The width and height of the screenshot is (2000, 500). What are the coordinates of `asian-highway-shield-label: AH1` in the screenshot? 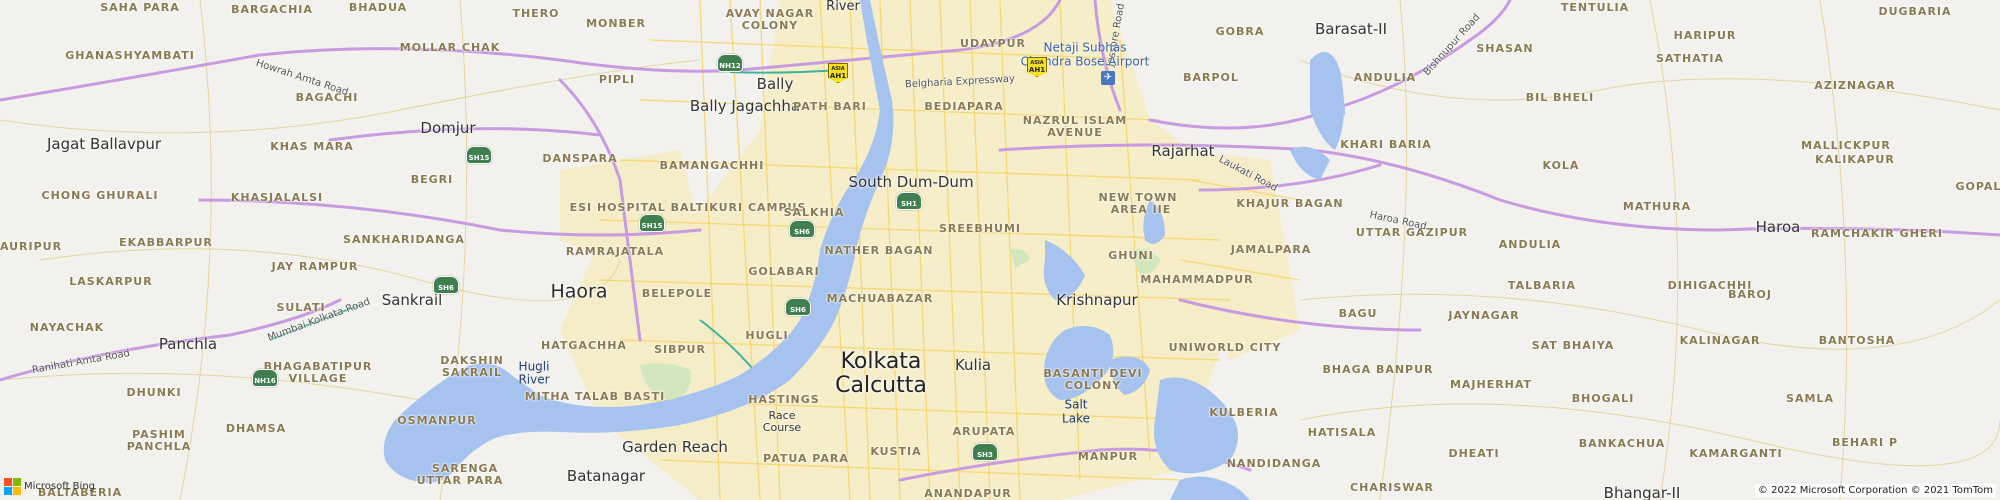 It's located at (1037, 69).